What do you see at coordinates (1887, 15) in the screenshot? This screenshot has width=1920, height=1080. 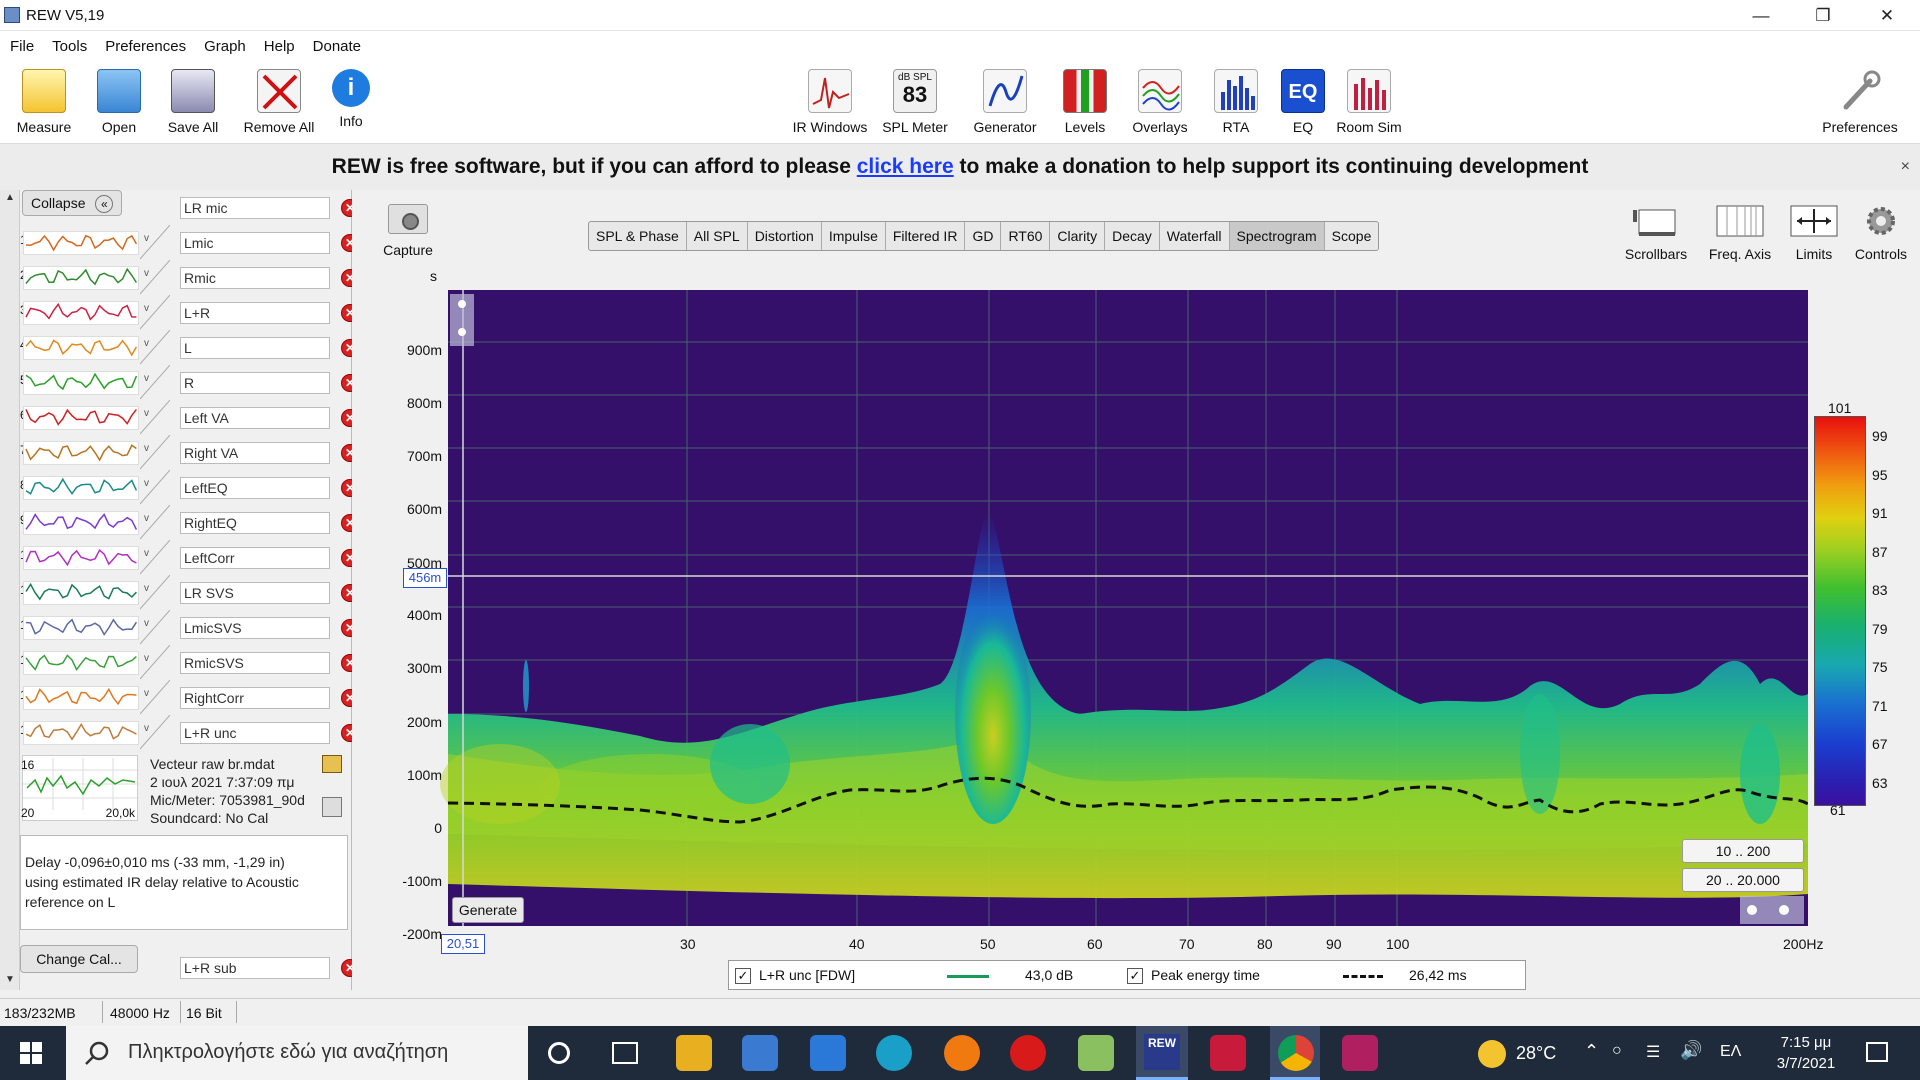 I see `close-button: ✕` at bounding box center [1887, 15].